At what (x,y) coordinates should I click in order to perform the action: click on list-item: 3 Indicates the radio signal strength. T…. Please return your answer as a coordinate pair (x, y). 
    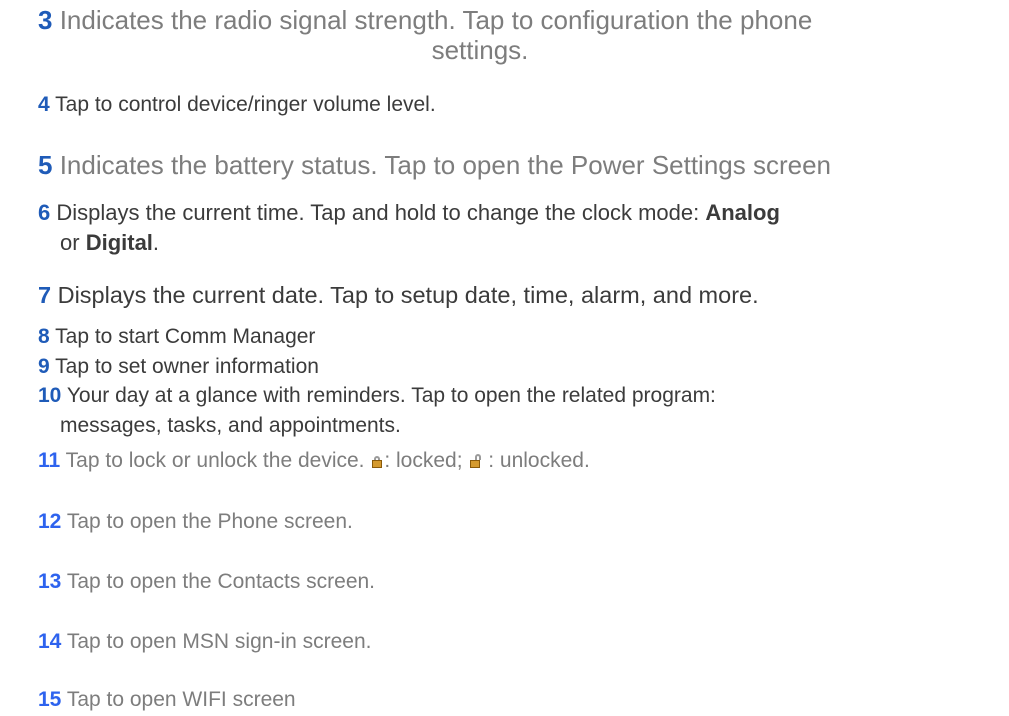
    Looking at the image, I should click on (499, 35).